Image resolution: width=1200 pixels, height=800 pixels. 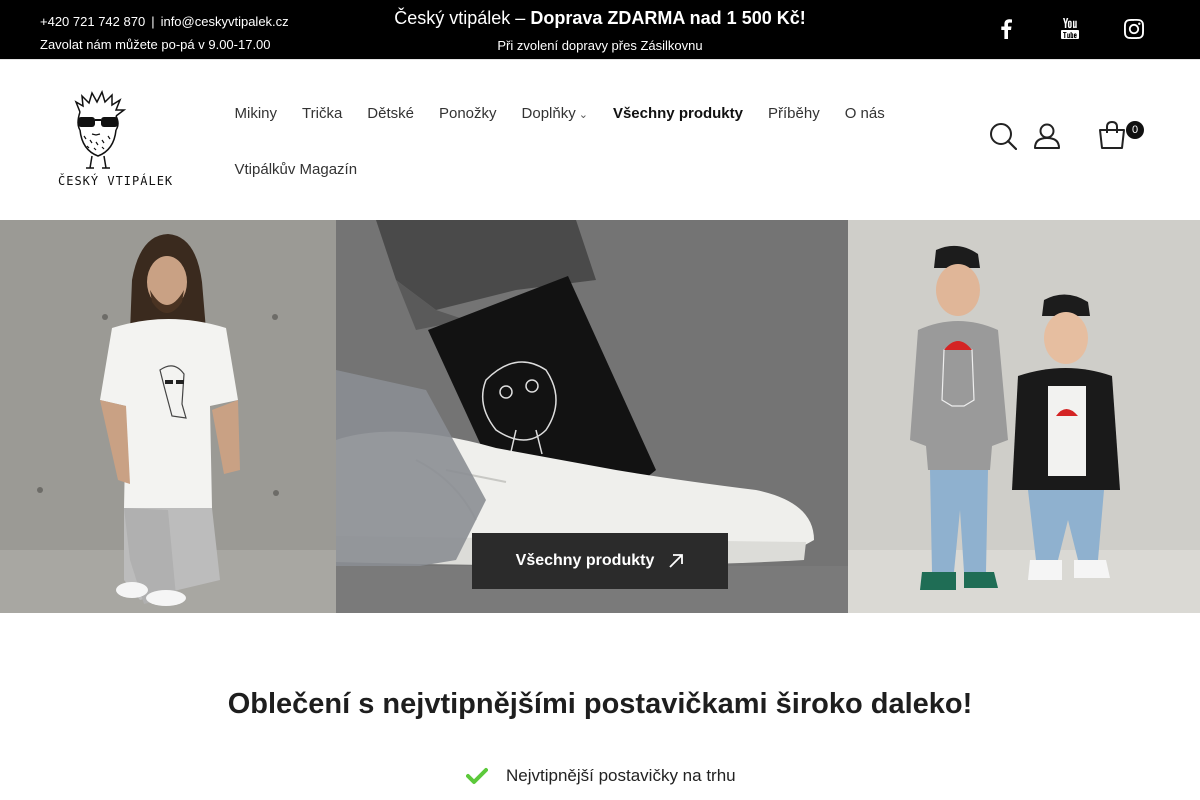 What do you see at coordinates (548, 113) in the screenshot?
I see `nav-item-doplnky-label: Doplňky` at bounding box center [548, 113].